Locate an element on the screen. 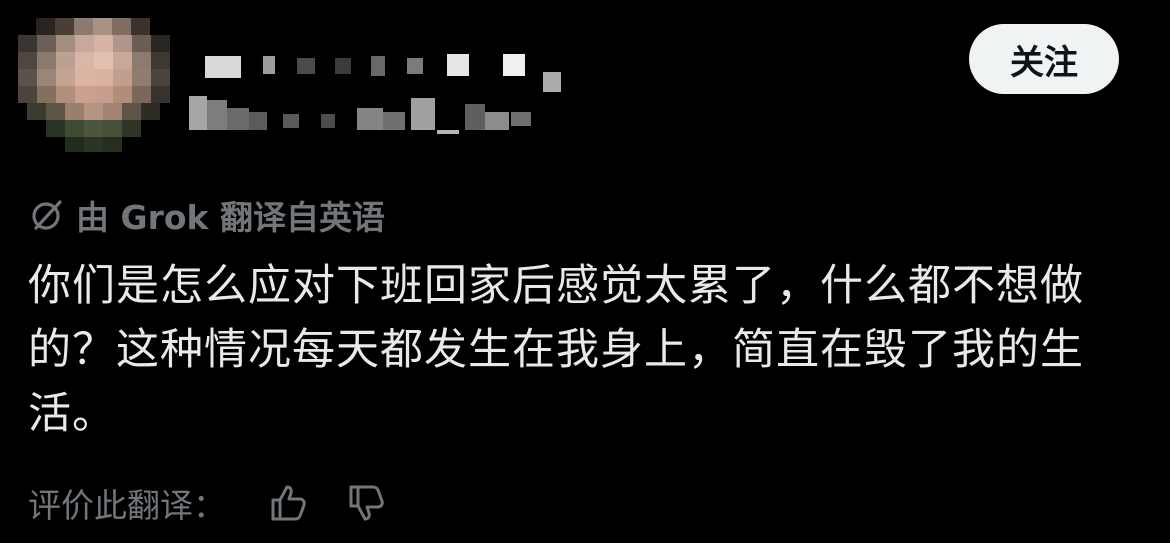 The image size is (1170, 543). thumbs-up-button is located at coordinates (289, 503).